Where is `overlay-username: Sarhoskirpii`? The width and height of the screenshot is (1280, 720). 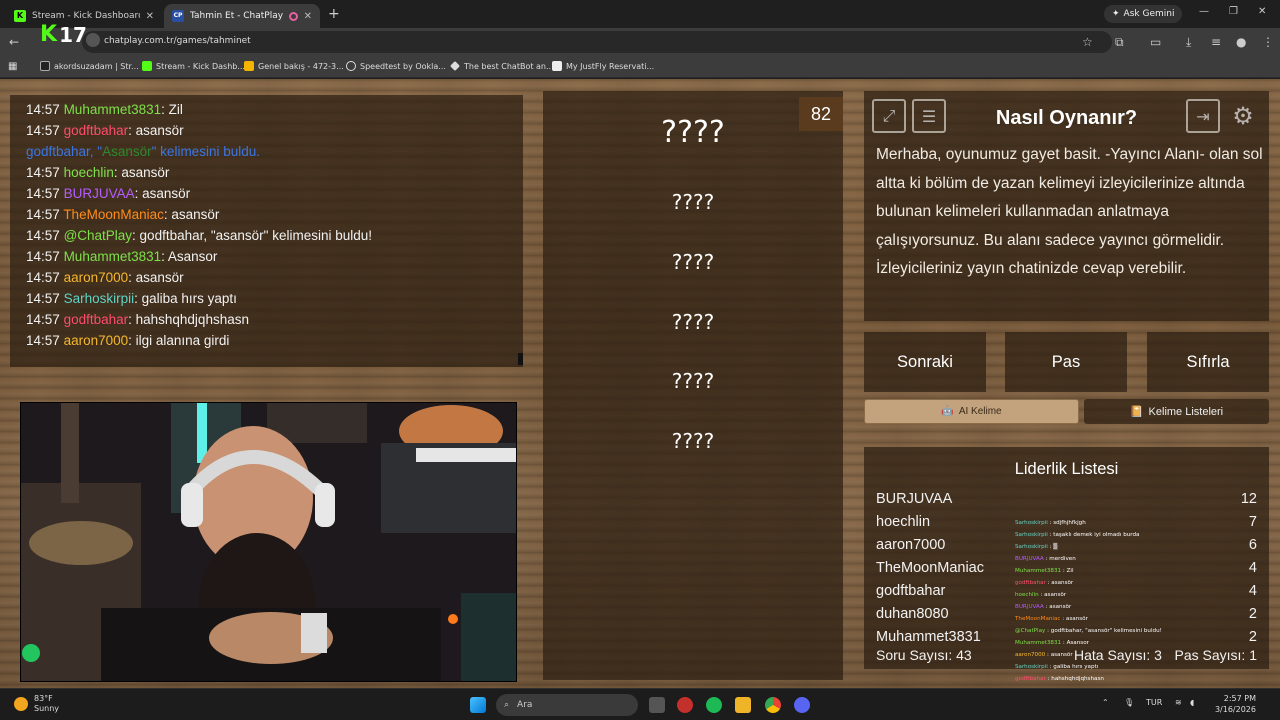 overlay-username: Sarhoskirpii is located at coordinates (1031, 535).